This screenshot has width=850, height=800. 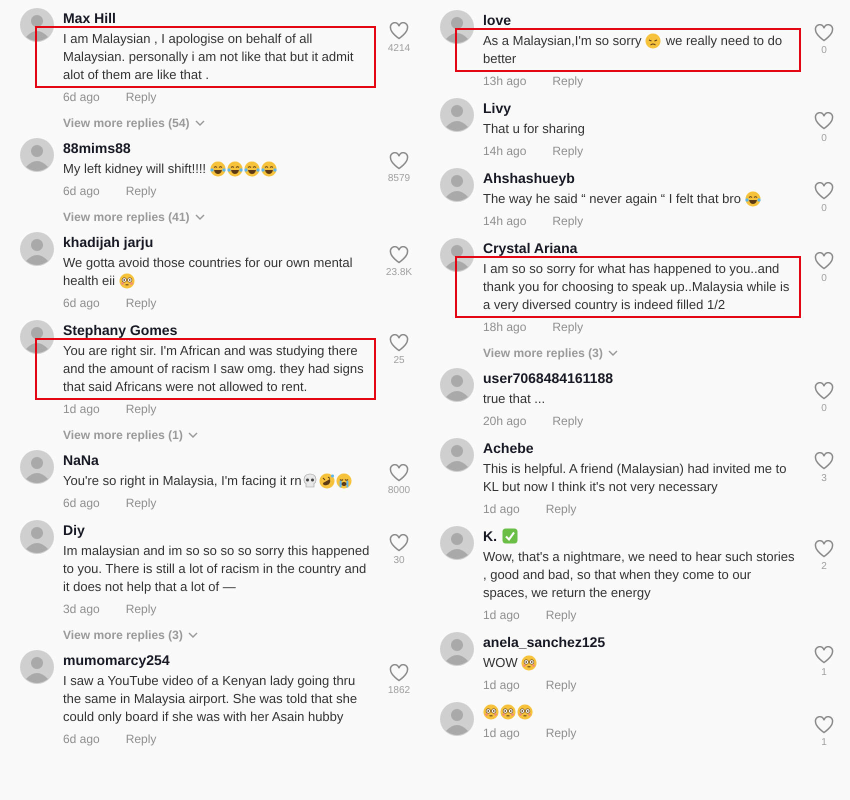 What do you see at coordinates (529, 178) in the screenshot?
I see `username: Ahshashueyb` at bounding box center [529, 178].